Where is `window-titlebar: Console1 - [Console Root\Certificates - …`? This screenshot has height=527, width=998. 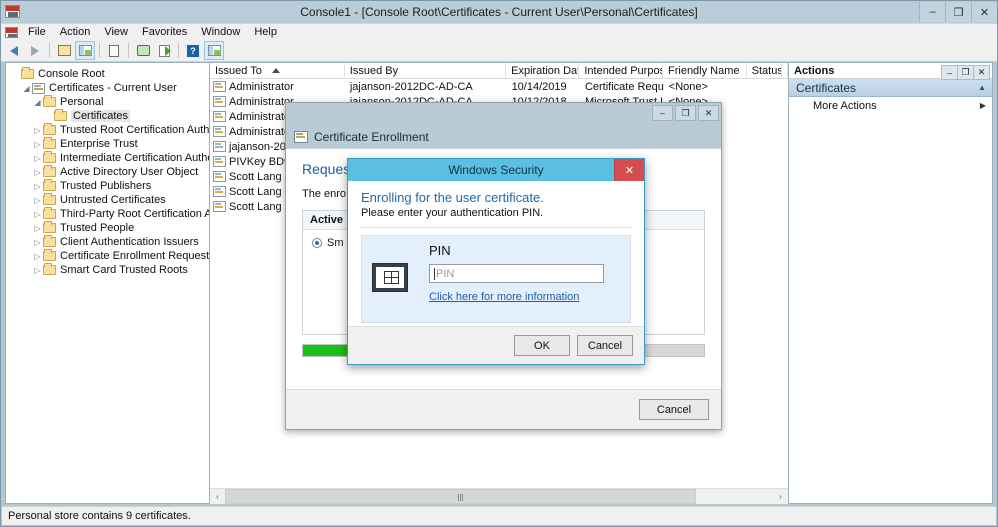 window-titlebar: Console1 - [Console Root\Certificates - … is located at coordinates (499, 12).